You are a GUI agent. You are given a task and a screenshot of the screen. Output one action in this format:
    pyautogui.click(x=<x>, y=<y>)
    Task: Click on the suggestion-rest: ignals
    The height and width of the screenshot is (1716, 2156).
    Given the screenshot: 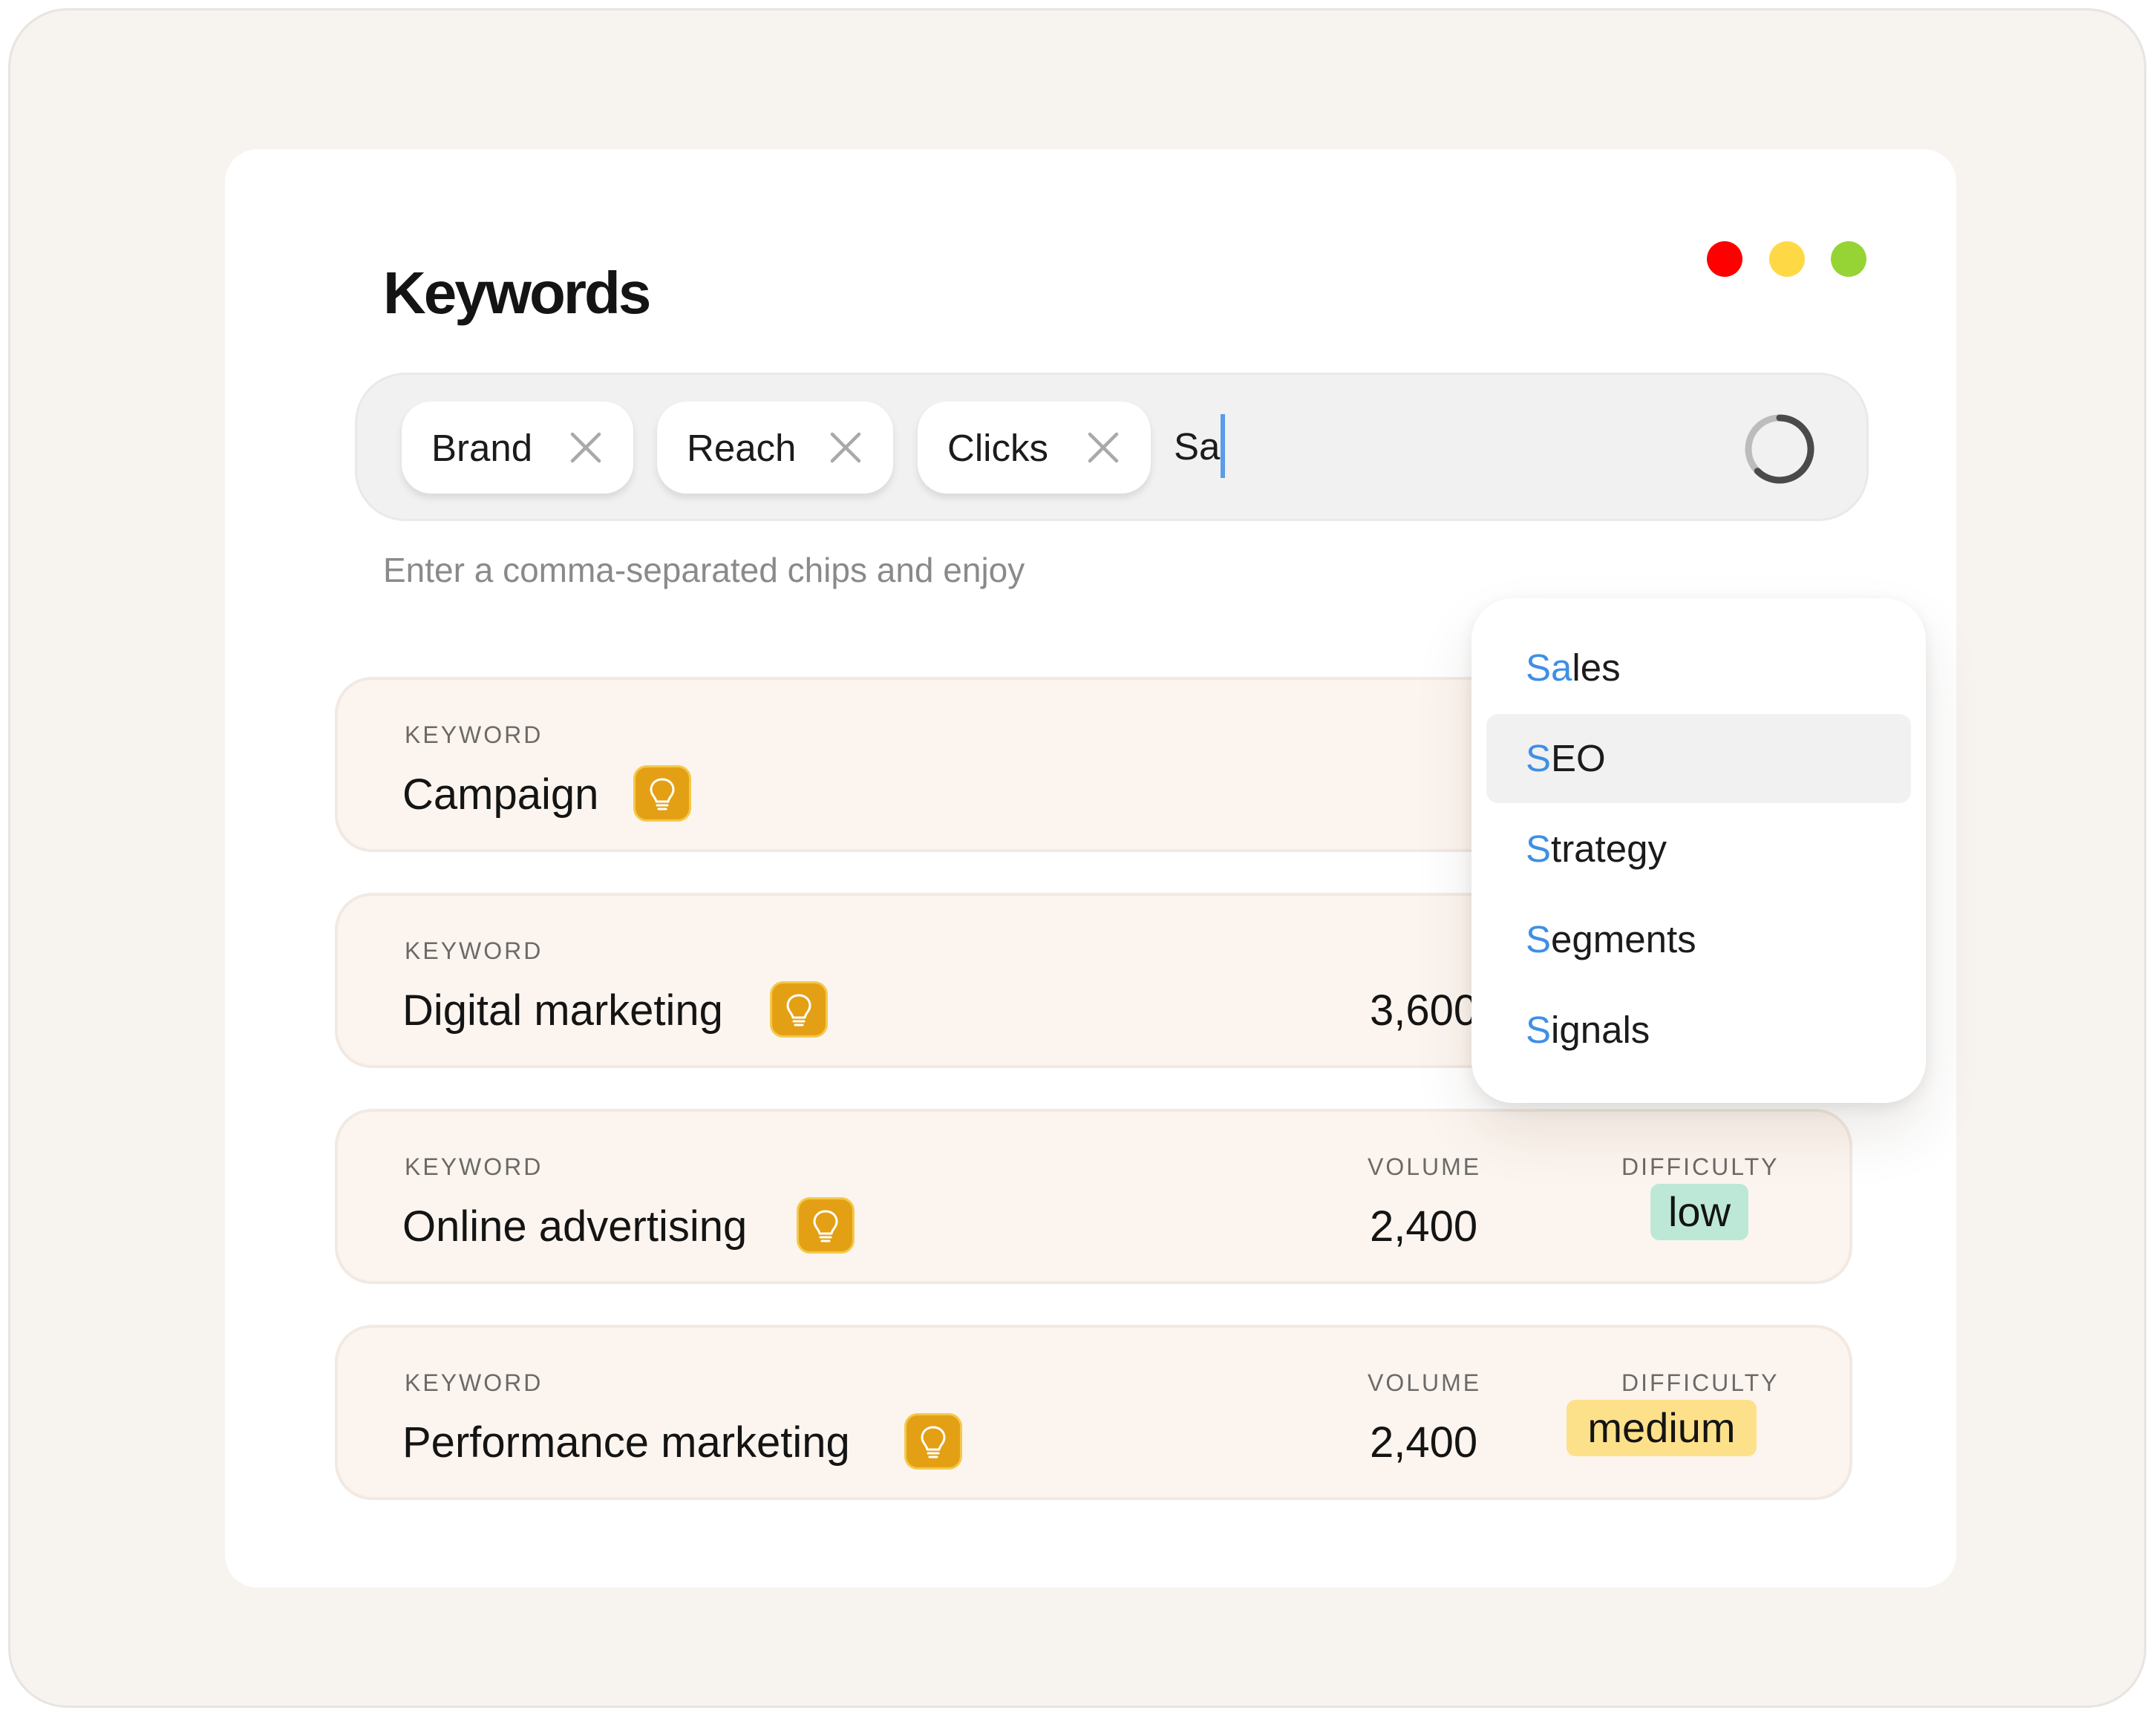 What is the action you would take?
    pyautogui.click(x=1600, y=1030)
    